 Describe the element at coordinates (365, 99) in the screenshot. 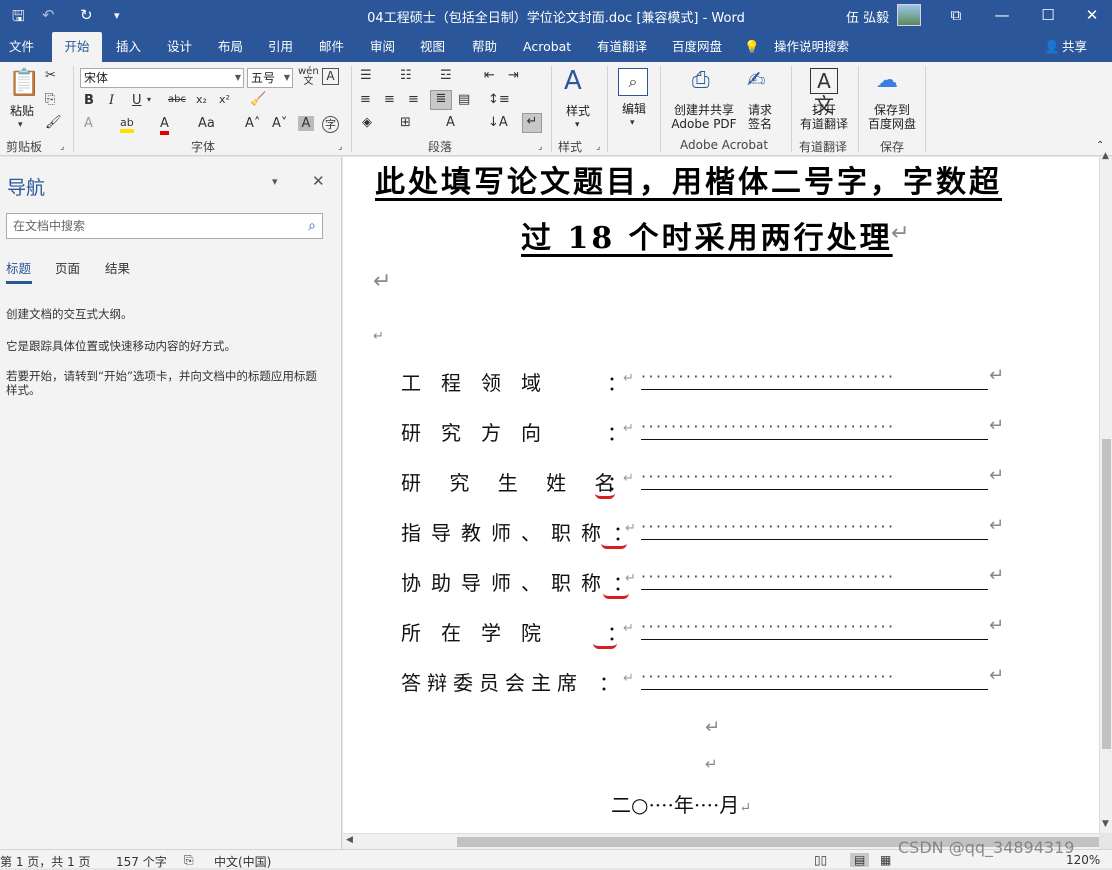

I see `align-left-icon: ≡` at that location.